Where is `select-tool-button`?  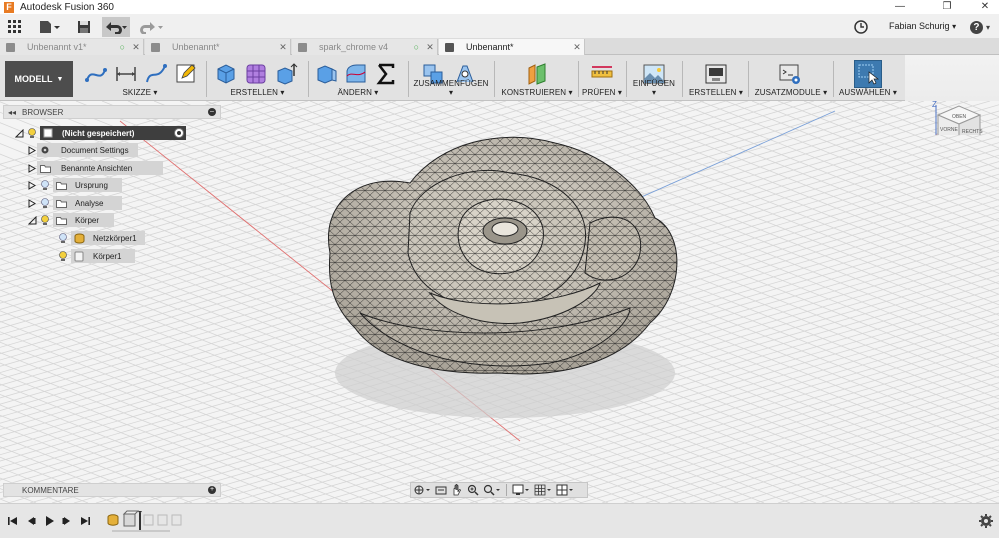 select-tool-button is located at coordinates (868, 74).